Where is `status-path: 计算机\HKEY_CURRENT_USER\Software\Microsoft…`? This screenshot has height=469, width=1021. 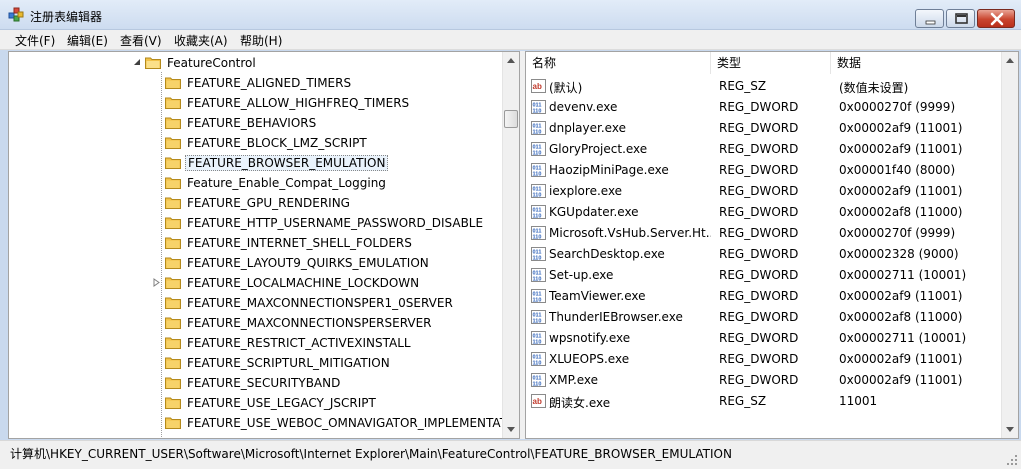
status-path: 计算机\HKEY_CURRENT_USER\Software\Microsoft… is located at coordinates (371, 454).